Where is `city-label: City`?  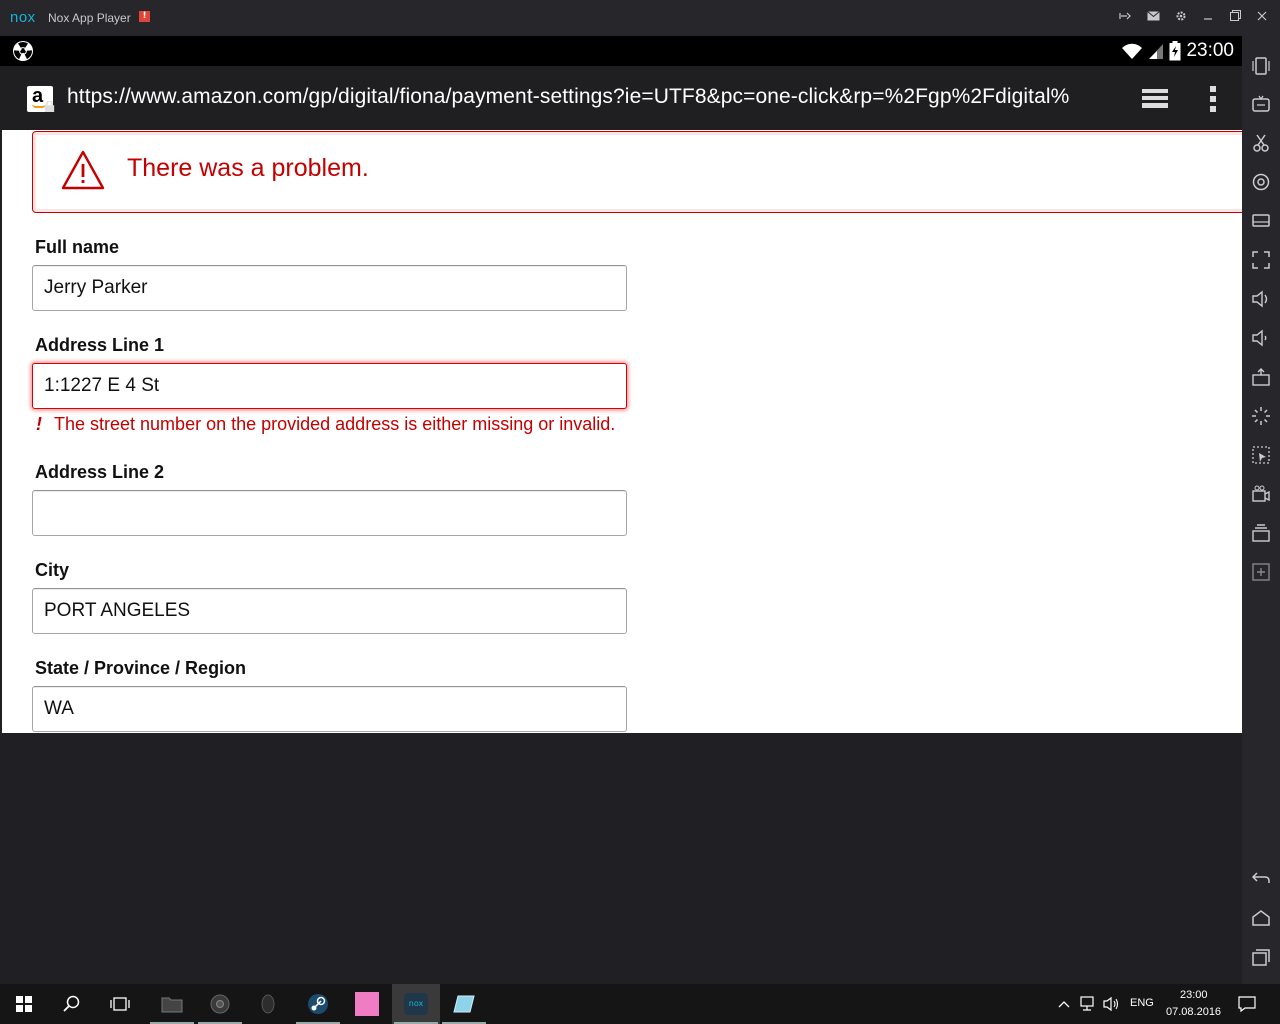 city-label: City is located at coordinates (52, 570).